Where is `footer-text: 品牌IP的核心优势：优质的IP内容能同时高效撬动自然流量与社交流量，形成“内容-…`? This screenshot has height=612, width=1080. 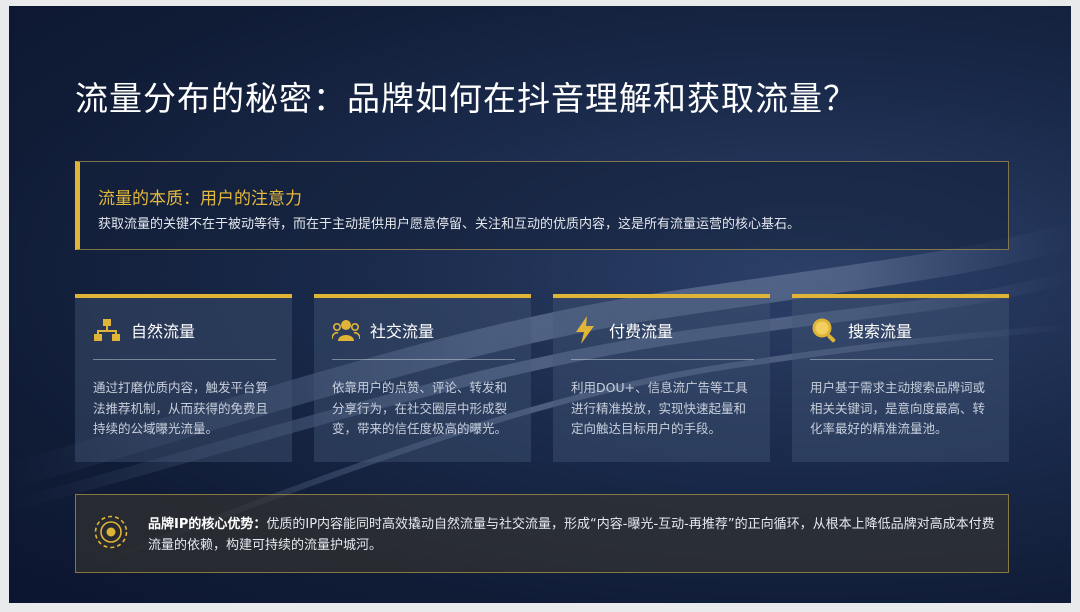
footer-text: 品牌IP的核心优势：优质的IP内容能同时高效撬动自然流量与社交流量，形成“内容-… is located at coordinates (572, 535).